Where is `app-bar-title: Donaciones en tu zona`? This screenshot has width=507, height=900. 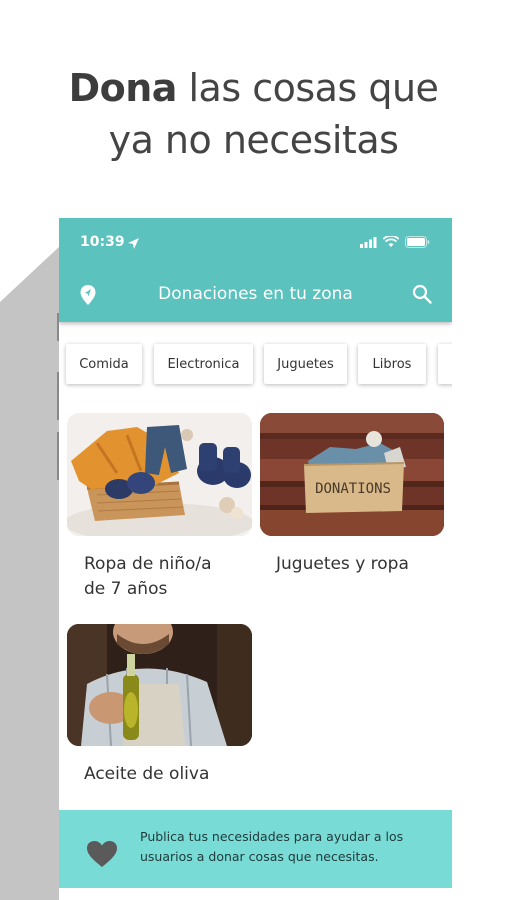
app-bar-title: Donaciones en tu zona is located at coordinates (255, 294).